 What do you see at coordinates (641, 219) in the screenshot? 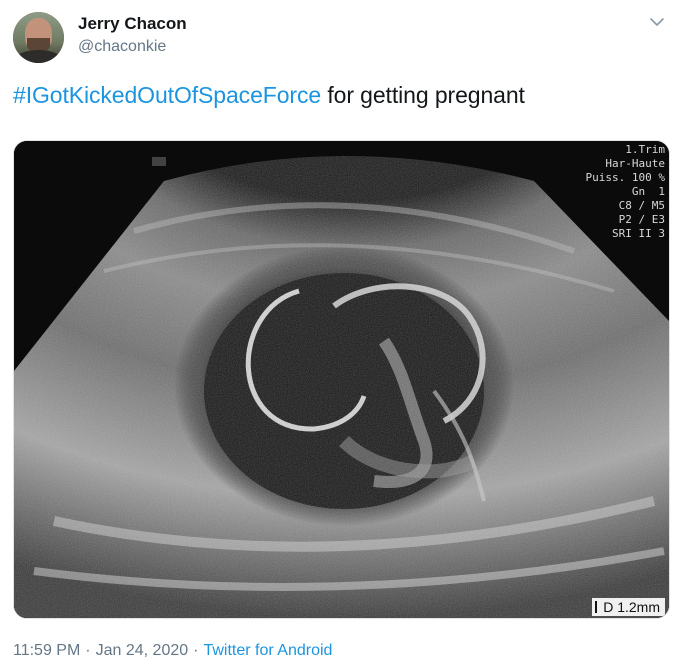
I see `overlay-line: P2 / E3` at bounding box center [641, 219].